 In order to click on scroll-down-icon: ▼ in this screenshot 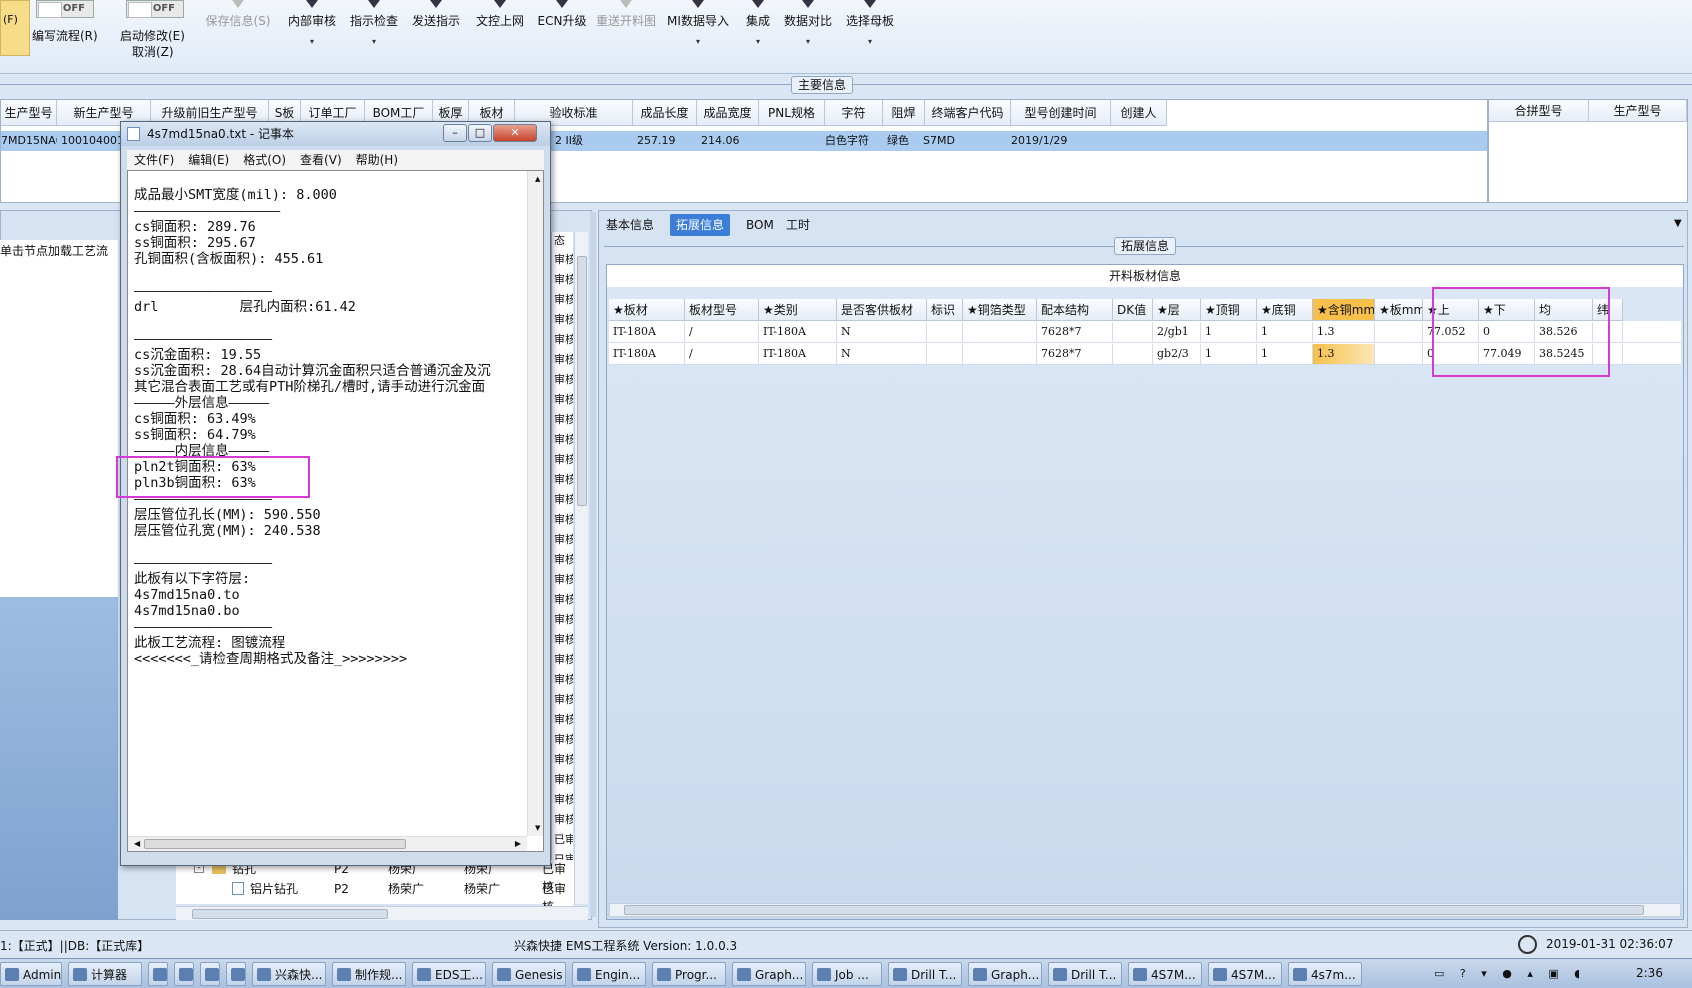, I will do `click(537, 828)`.